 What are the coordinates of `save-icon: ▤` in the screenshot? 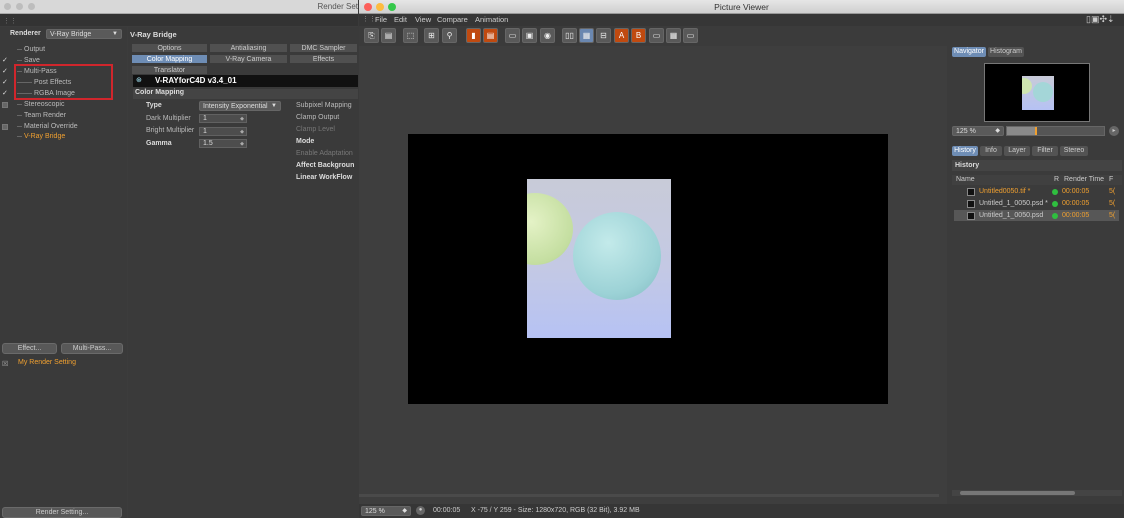 It's located at (388, 35).